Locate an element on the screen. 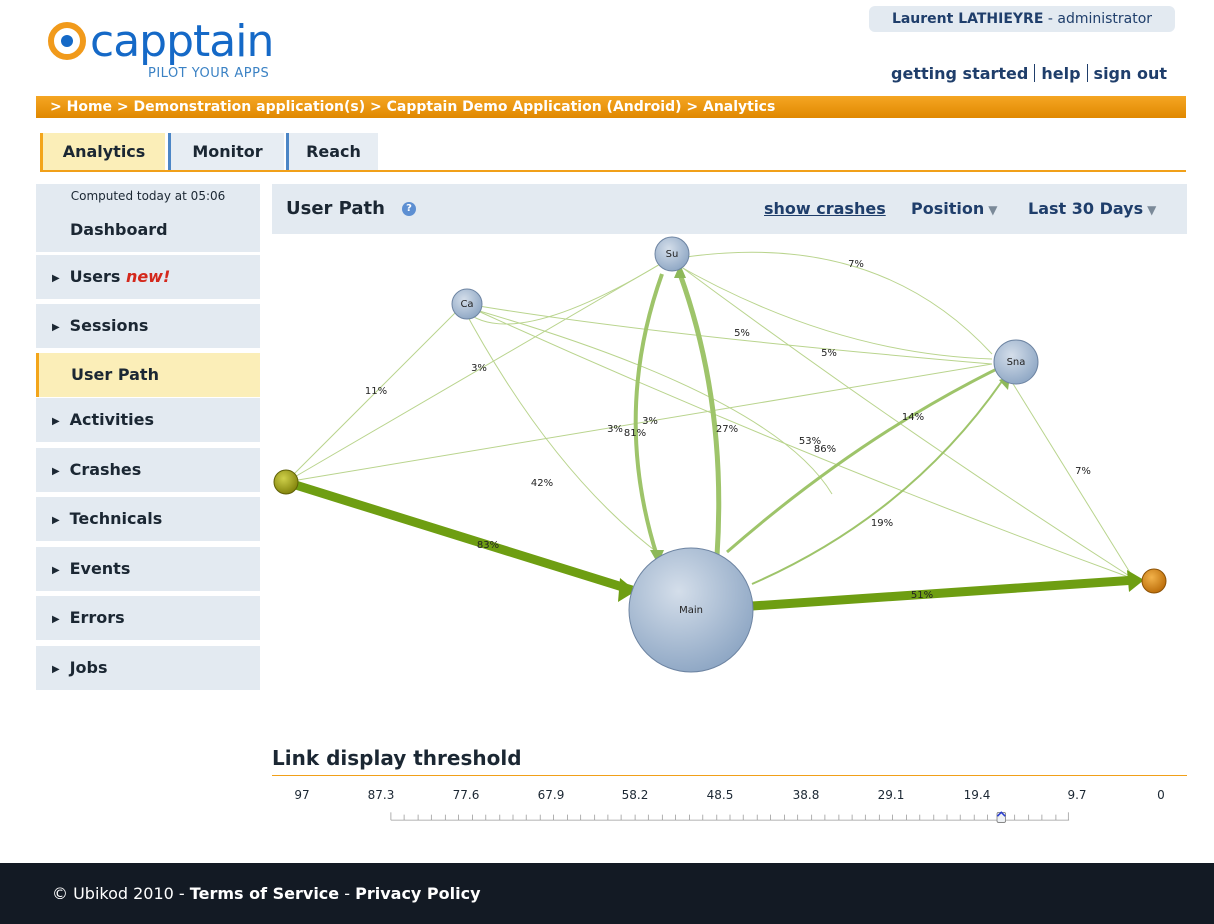  tick-label: 97 is located at coordinates (302, 795).